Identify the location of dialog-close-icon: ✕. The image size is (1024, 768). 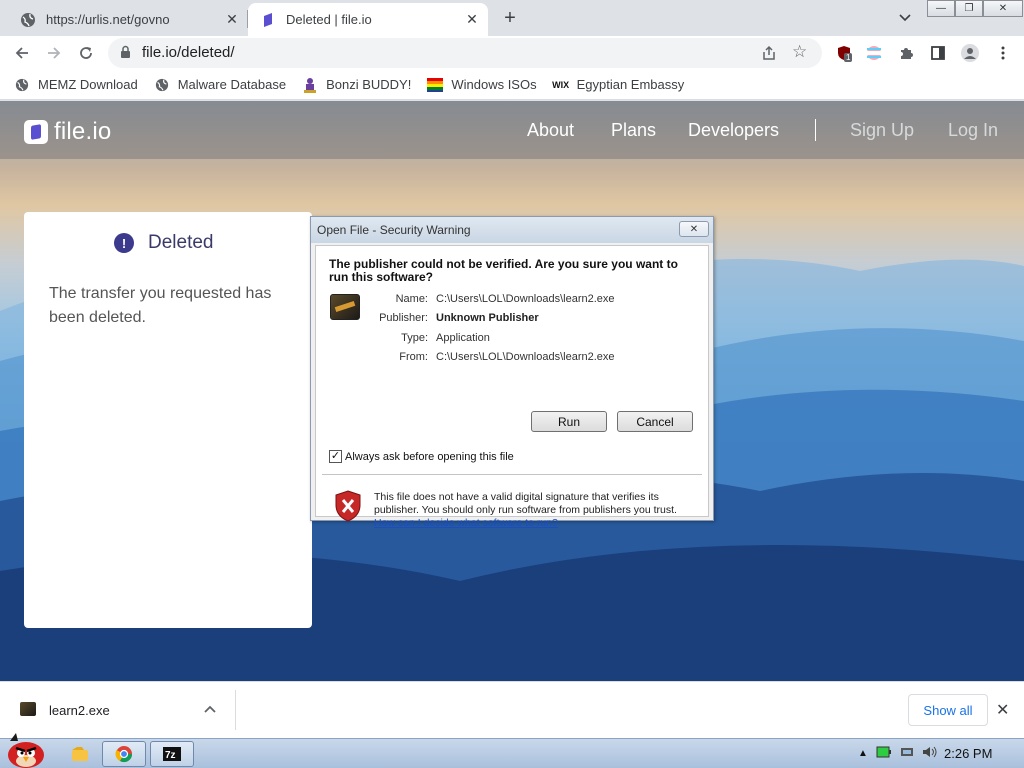
(694, 229).